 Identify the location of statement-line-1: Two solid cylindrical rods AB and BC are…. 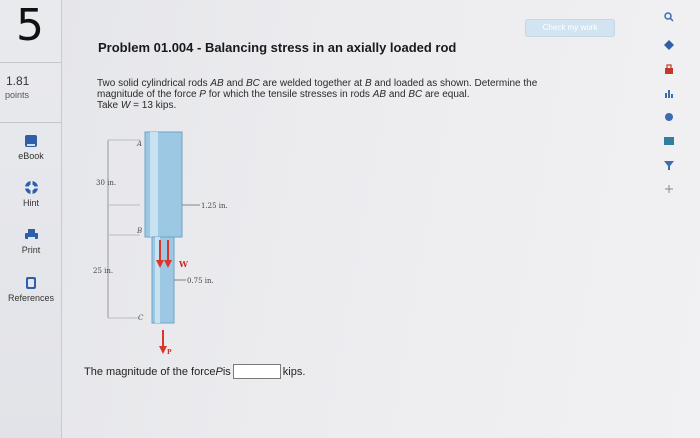
(317, 83).